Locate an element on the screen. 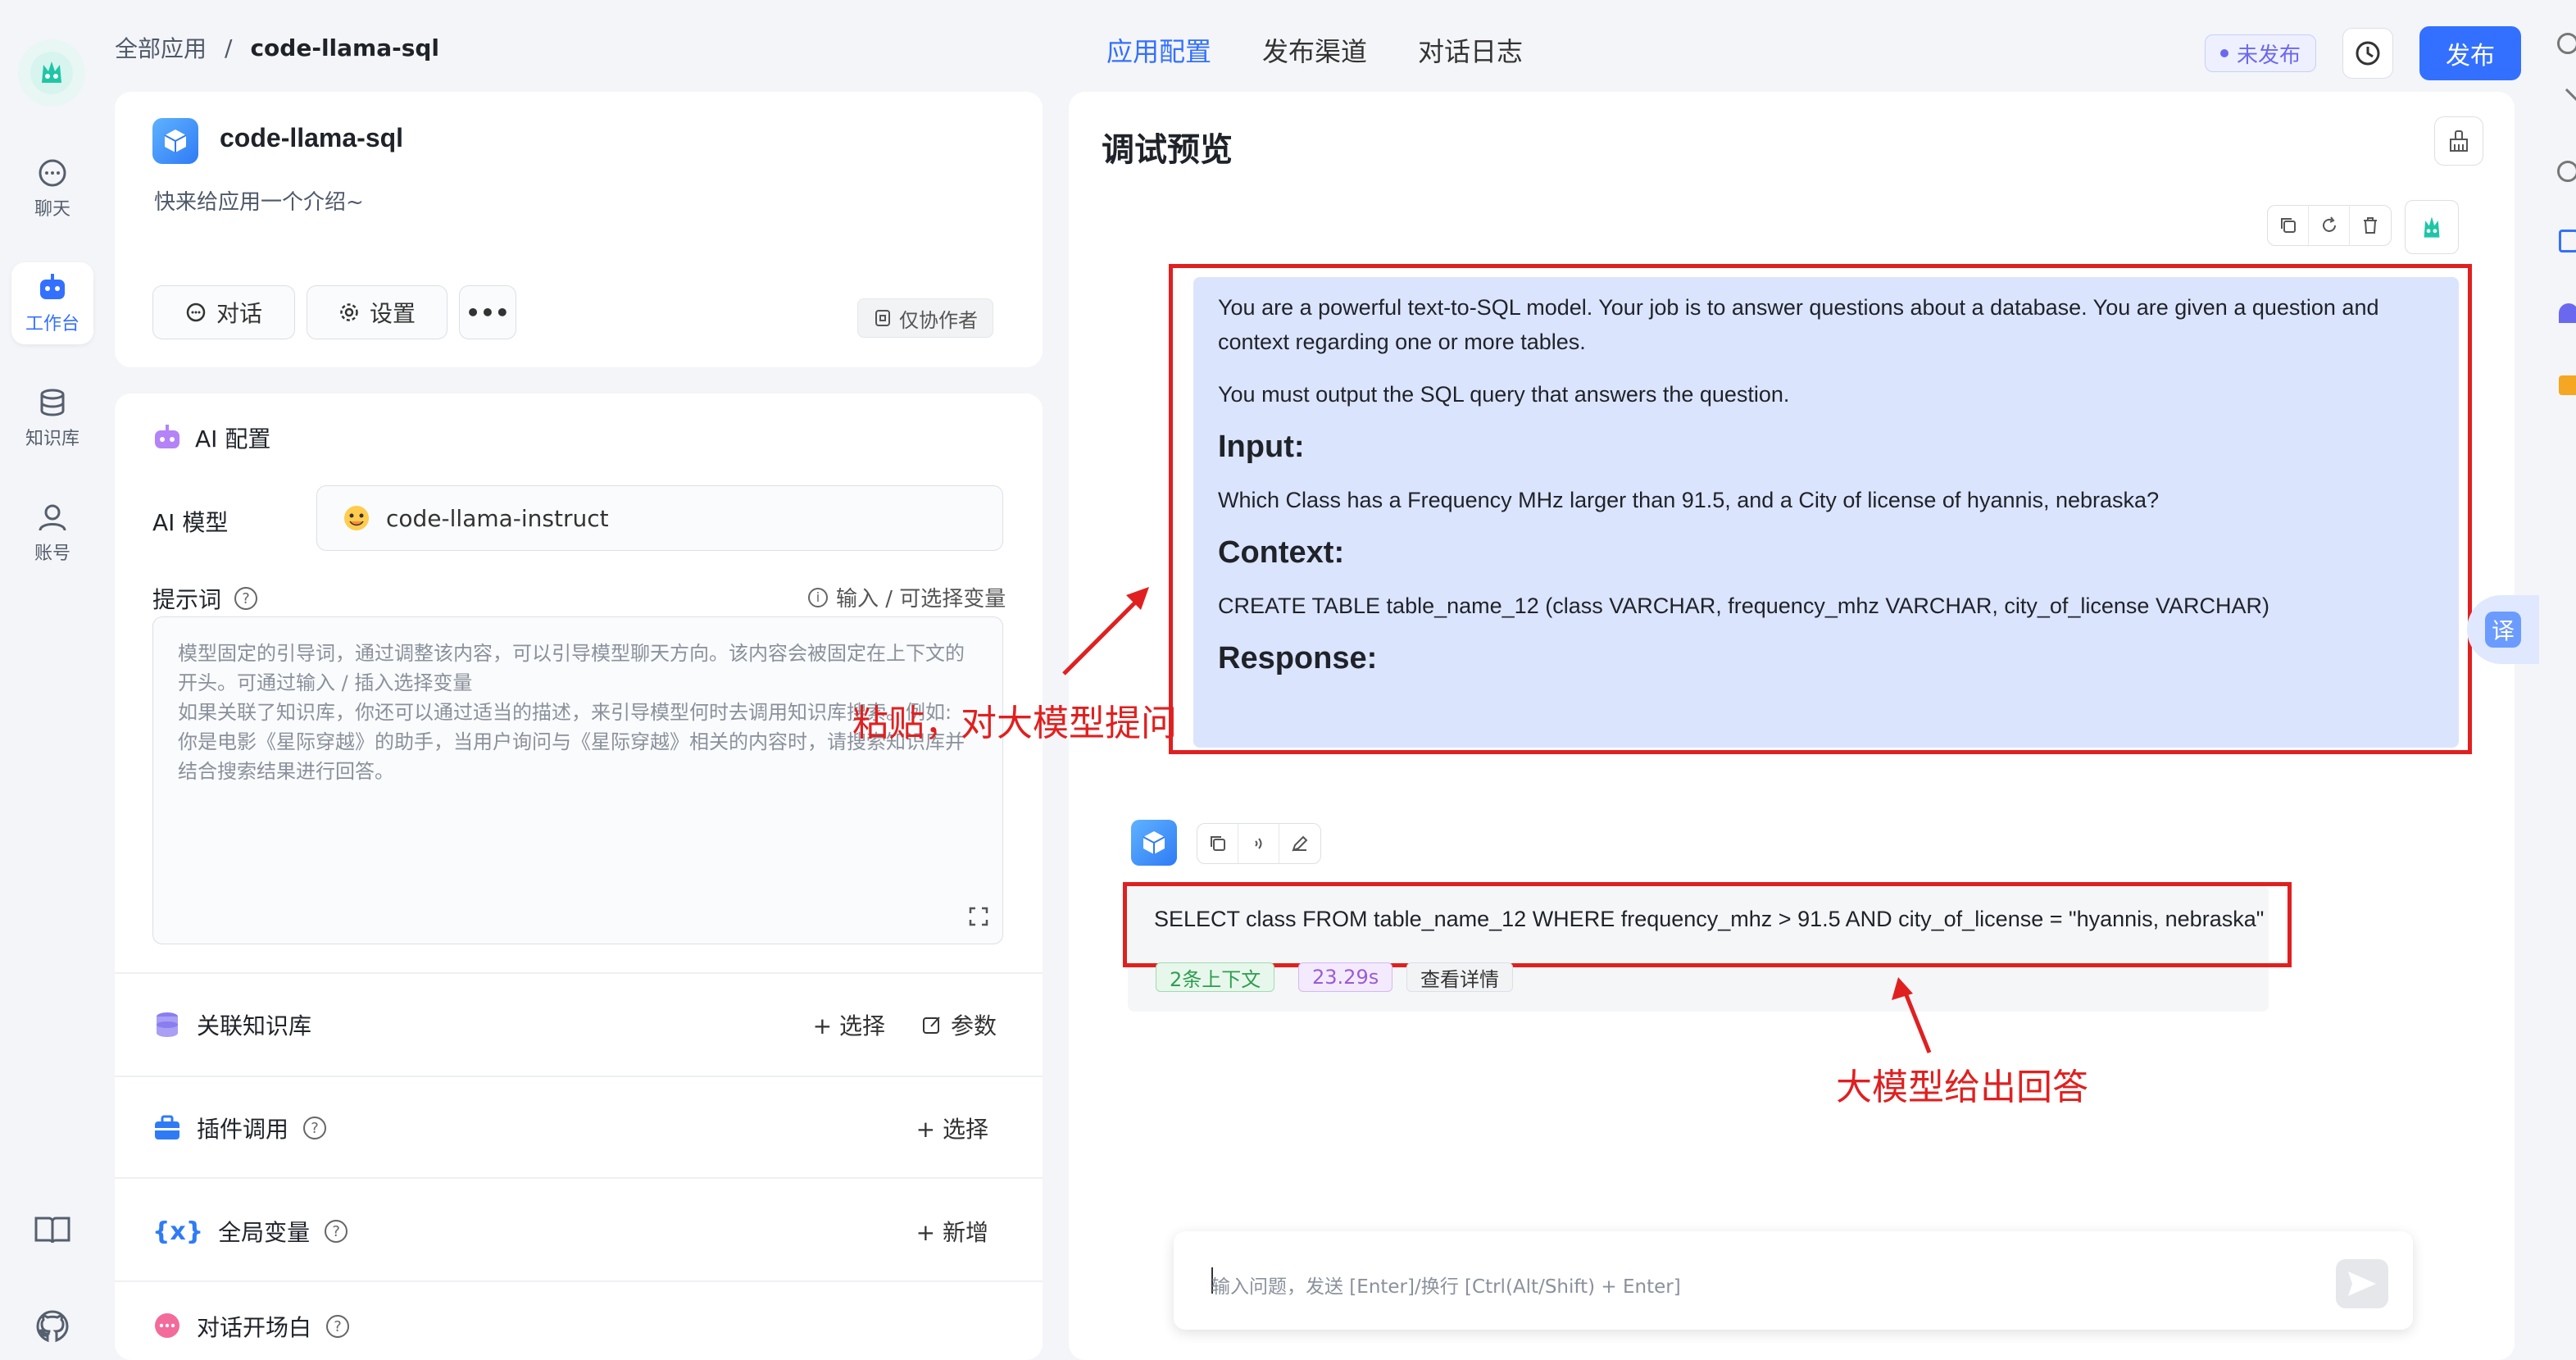 This screenshot has width=2576, height=1360. translate-icon: 译 is located at coordinates (2503, 630).